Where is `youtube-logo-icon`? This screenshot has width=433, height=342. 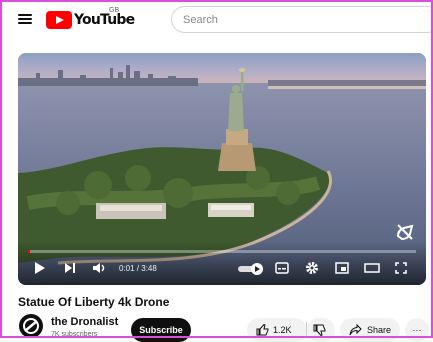 youtube-logo-icon is located at coordinates (59, 20).